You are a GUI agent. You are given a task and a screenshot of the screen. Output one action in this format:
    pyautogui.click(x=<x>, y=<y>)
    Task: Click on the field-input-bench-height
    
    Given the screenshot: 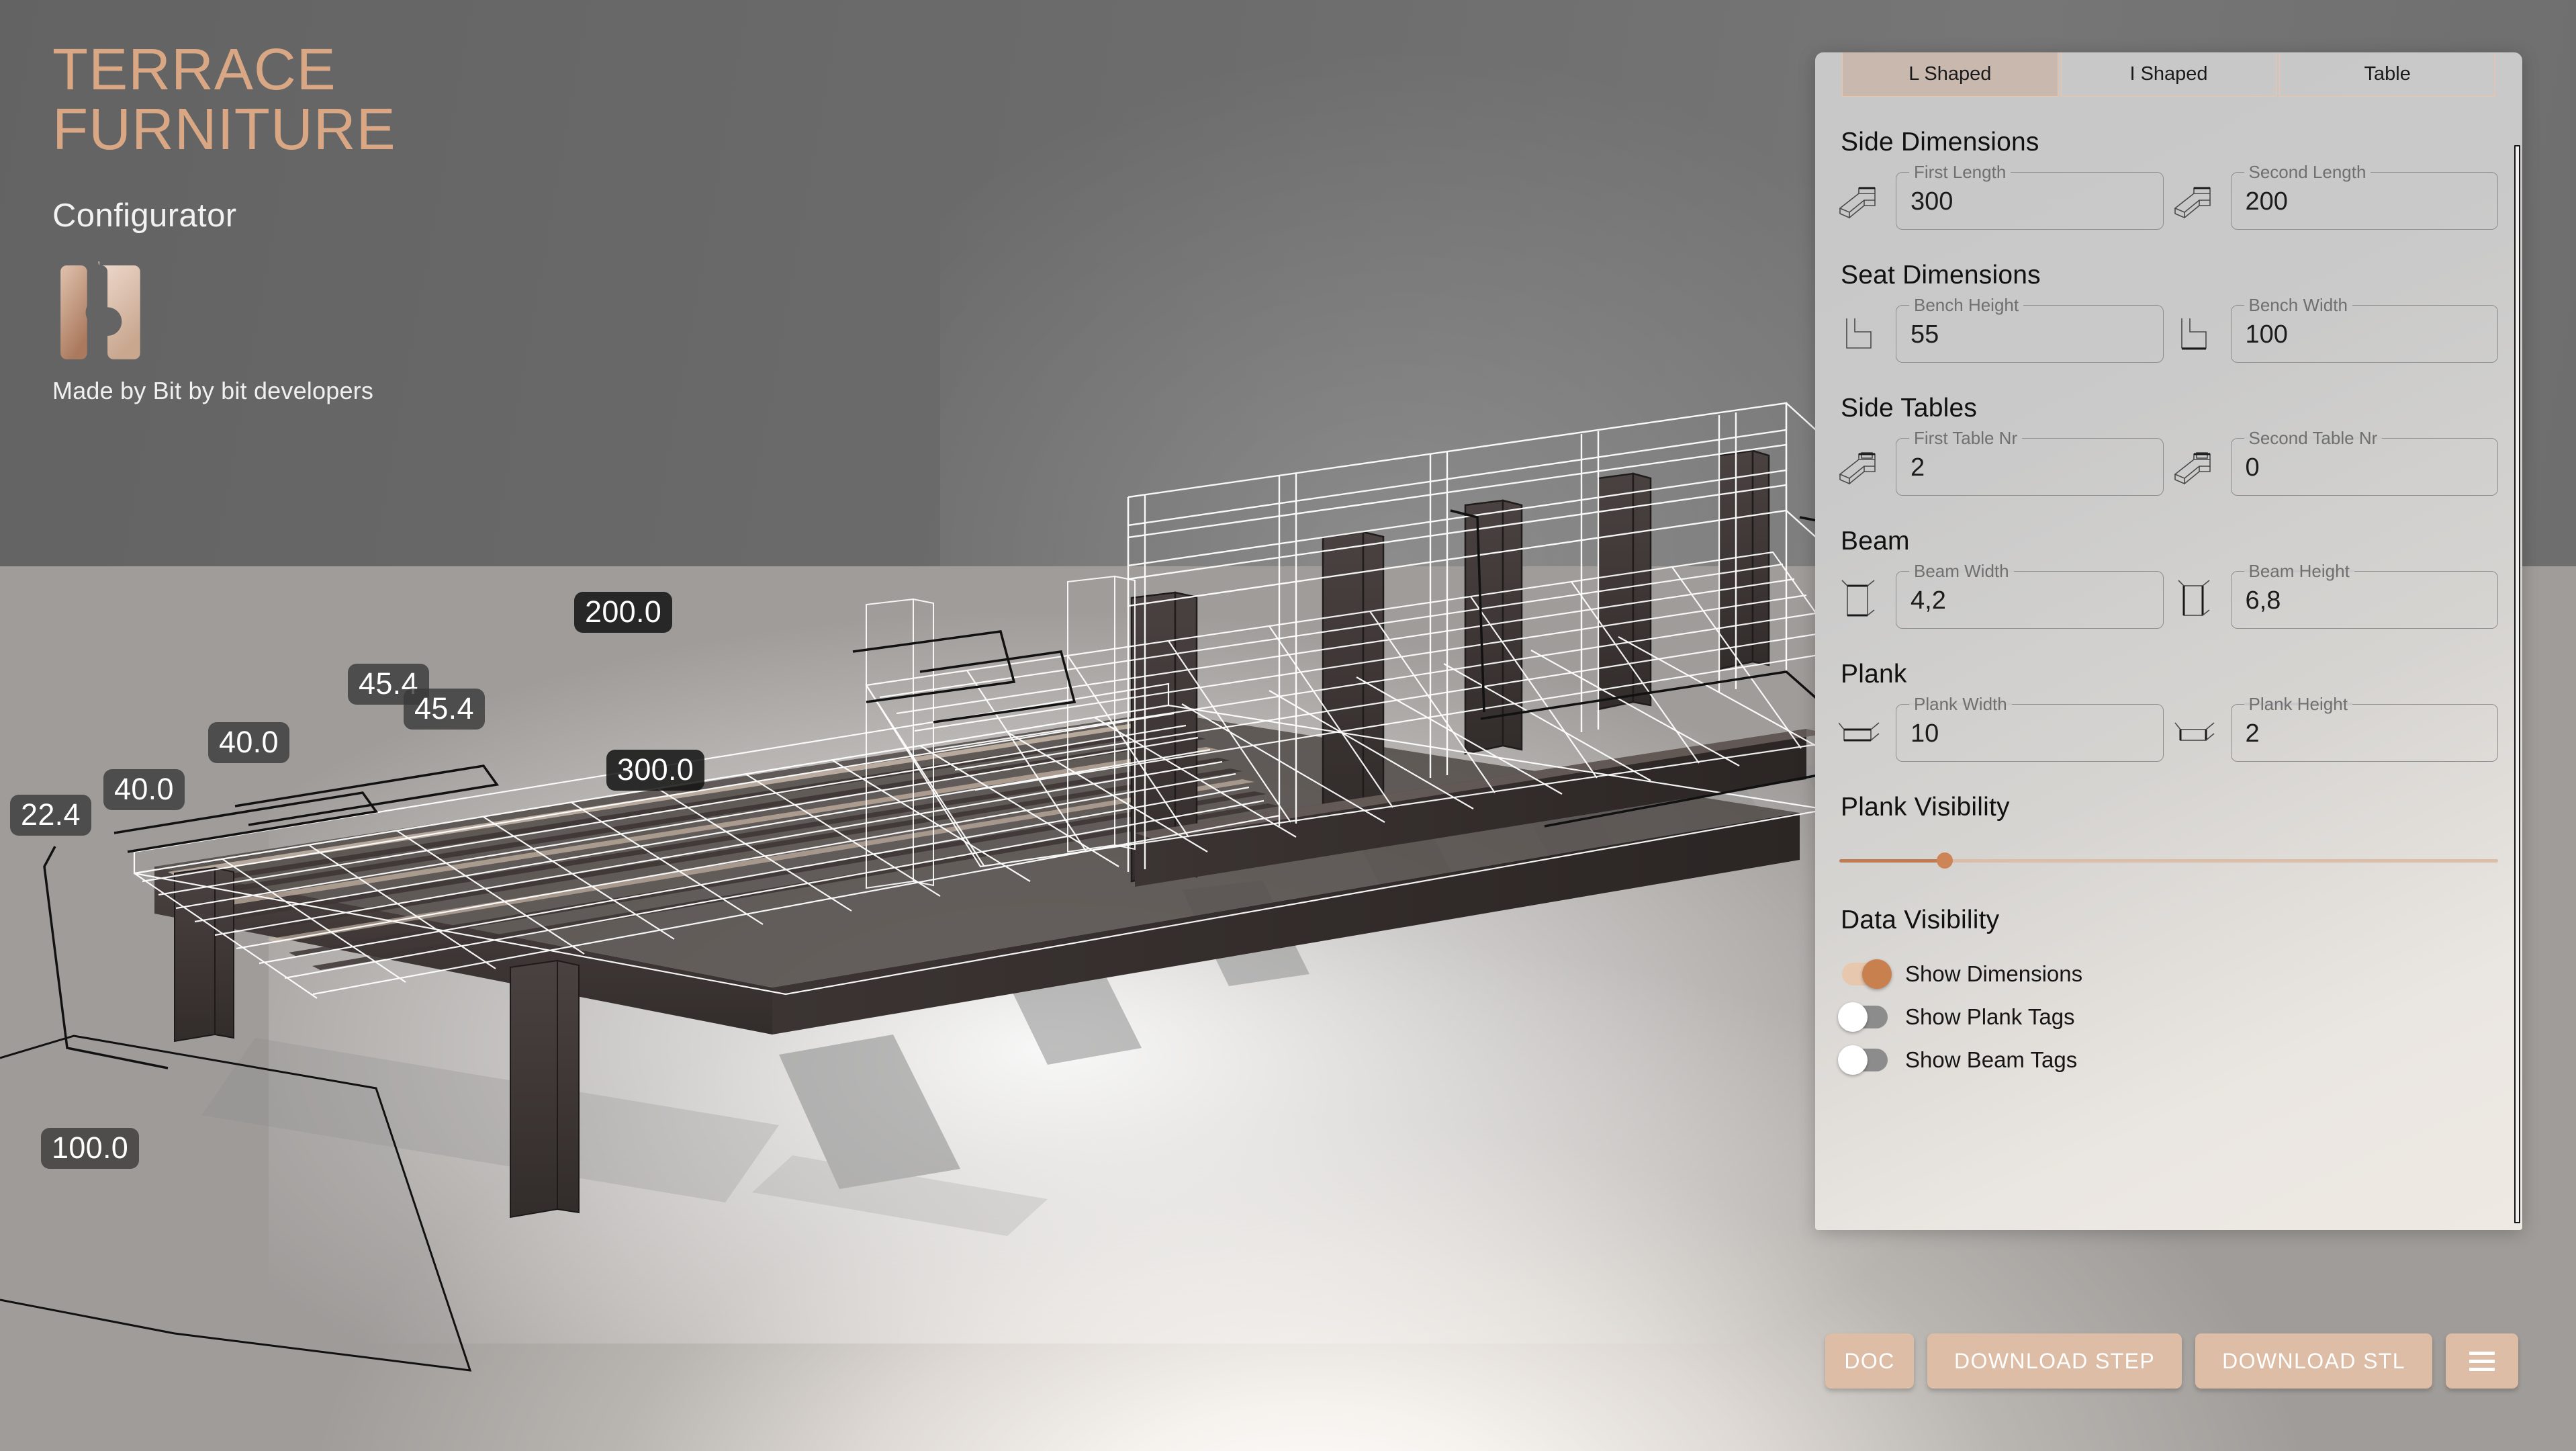 What is the action you would take?
    pyautogui.click(x=2031, y=335)
    